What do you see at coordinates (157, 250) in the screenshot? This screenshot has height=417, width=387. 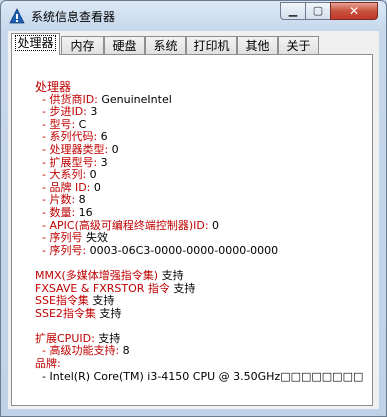 I see `info-row: - 序列号: 0003-06C3-0000-0000-0000-0000` at bounding box center [157, 250].